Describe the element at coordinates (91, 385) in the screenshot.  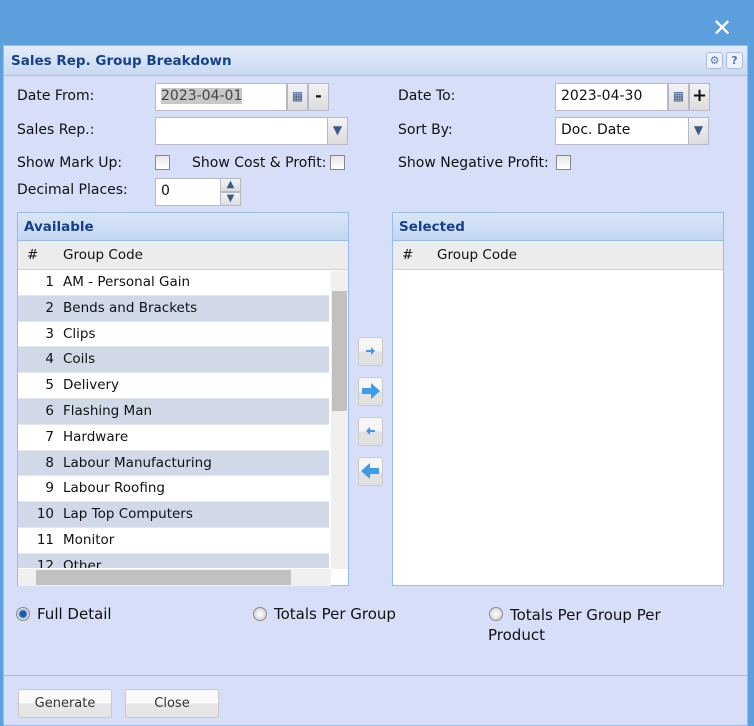
I see `row-group-code: Delivery` at that location.